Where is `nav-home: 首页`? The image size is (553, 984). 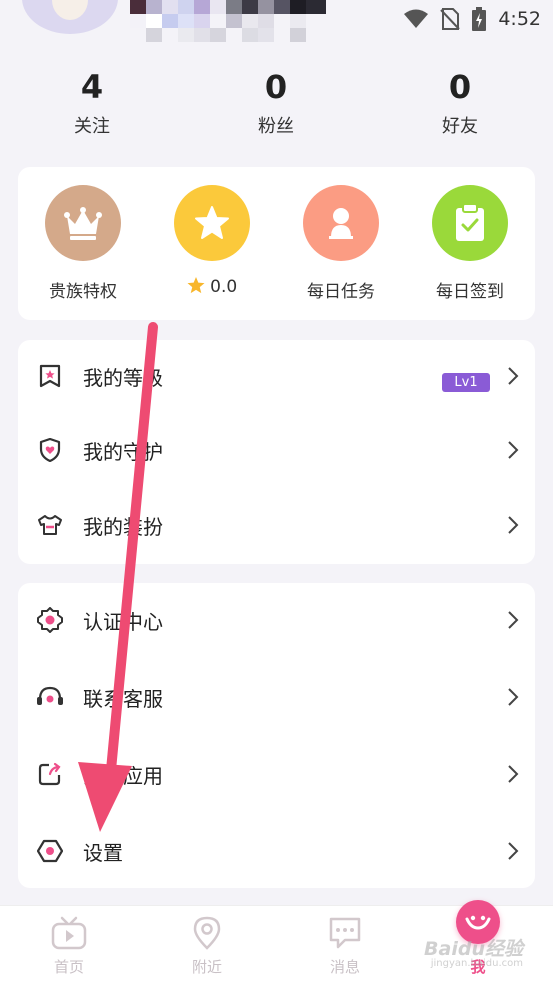
nav-home: 首页 is located at coordinates (69, 946).